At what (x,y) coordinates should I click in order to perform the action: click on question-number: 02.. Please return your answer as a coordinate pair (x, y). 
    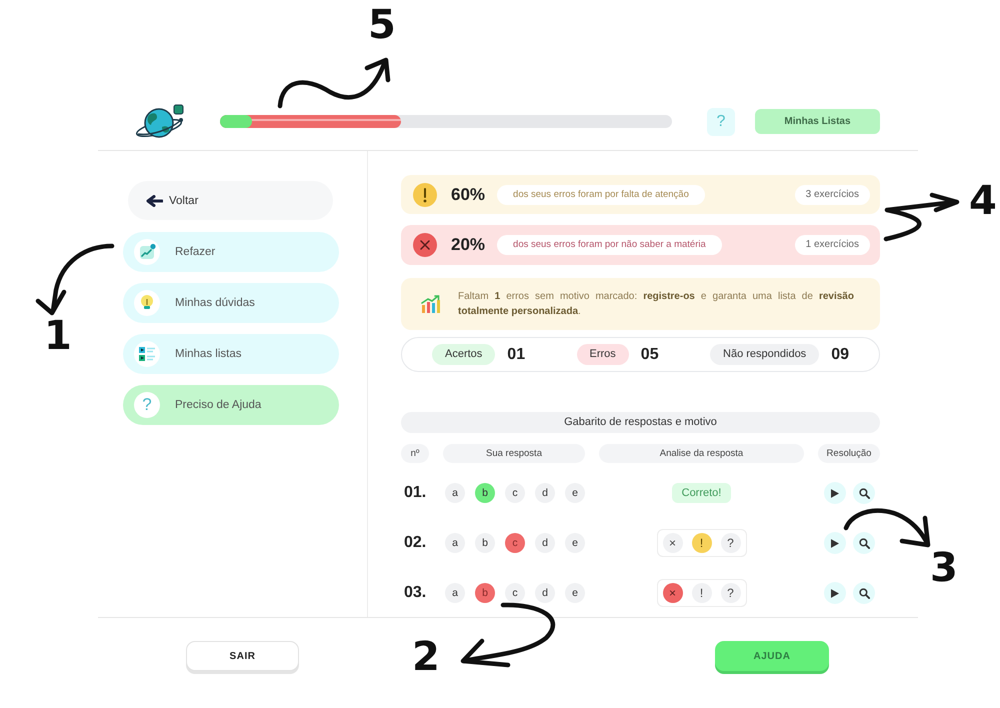
    Looking at the image, I should click on (415, 543).